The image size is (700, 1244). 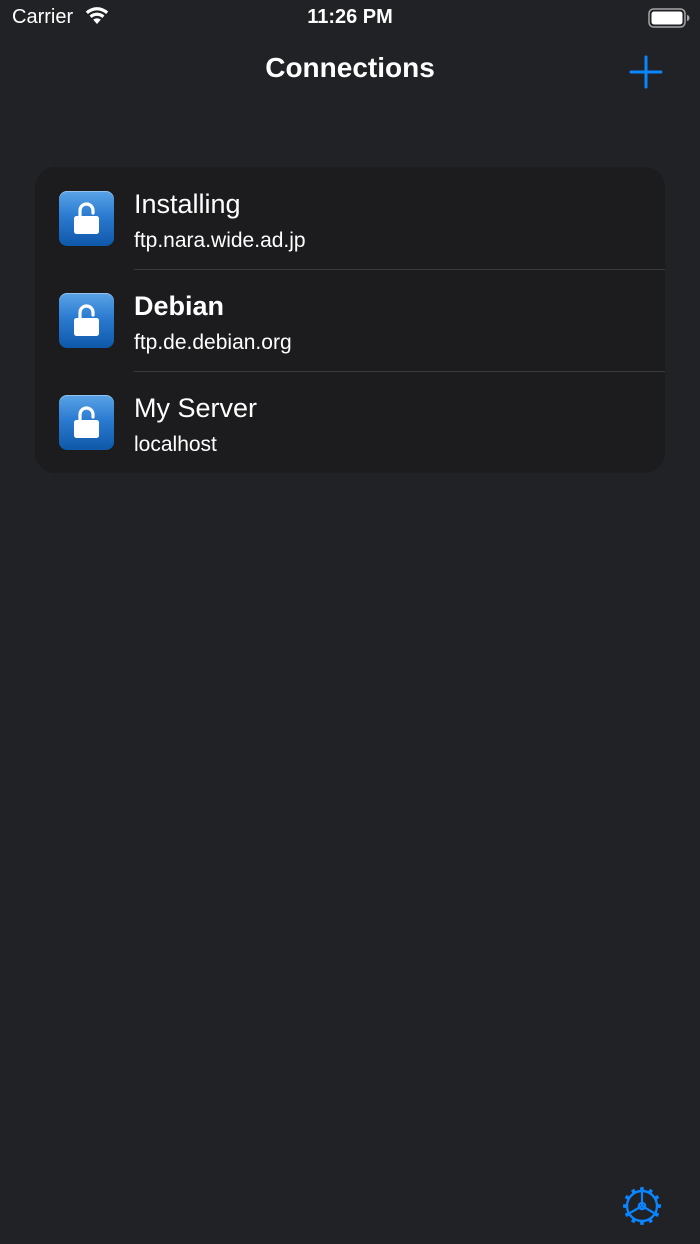 I want to click on status-bar: Carrier 11:26 PM, so click(x=350, y=18).